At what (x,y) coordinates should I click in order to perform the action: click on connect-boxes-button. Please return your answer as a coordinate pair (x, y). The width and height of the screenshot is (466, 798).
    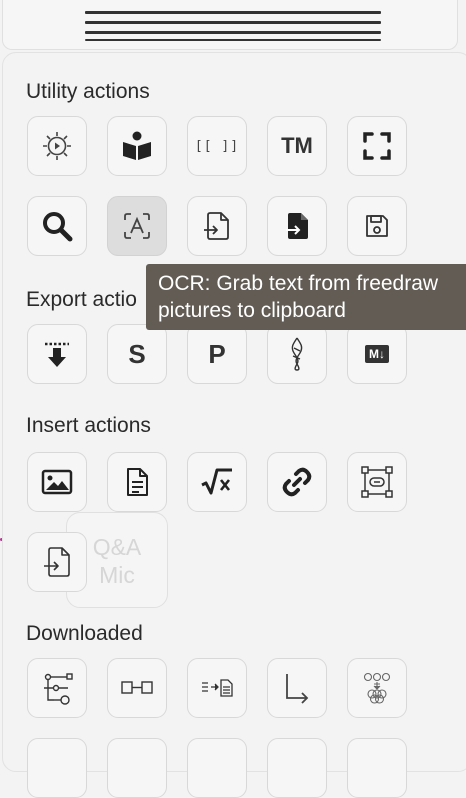
    Looking at the image, I should click on (137, 688).